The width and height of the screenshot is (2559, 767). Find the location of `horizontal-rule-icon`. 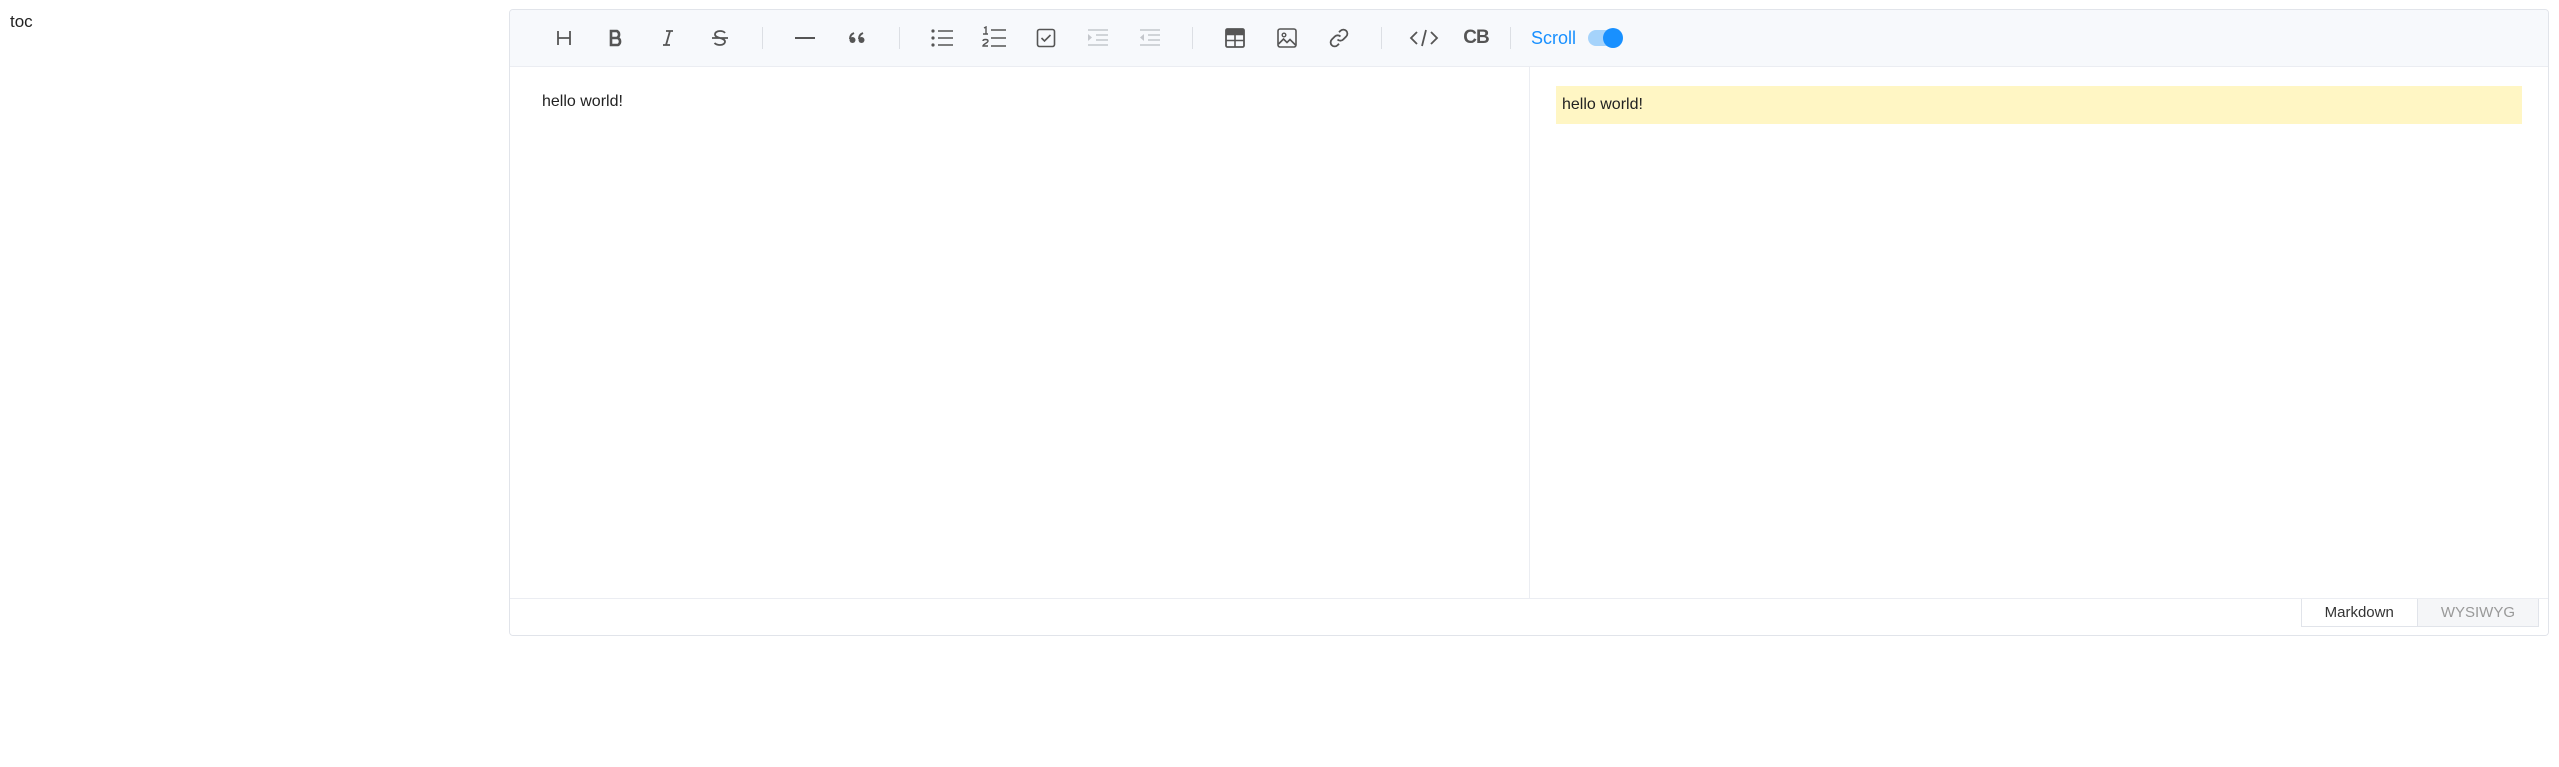

horizontal-rule-icon is located at coordinates (805, 38).